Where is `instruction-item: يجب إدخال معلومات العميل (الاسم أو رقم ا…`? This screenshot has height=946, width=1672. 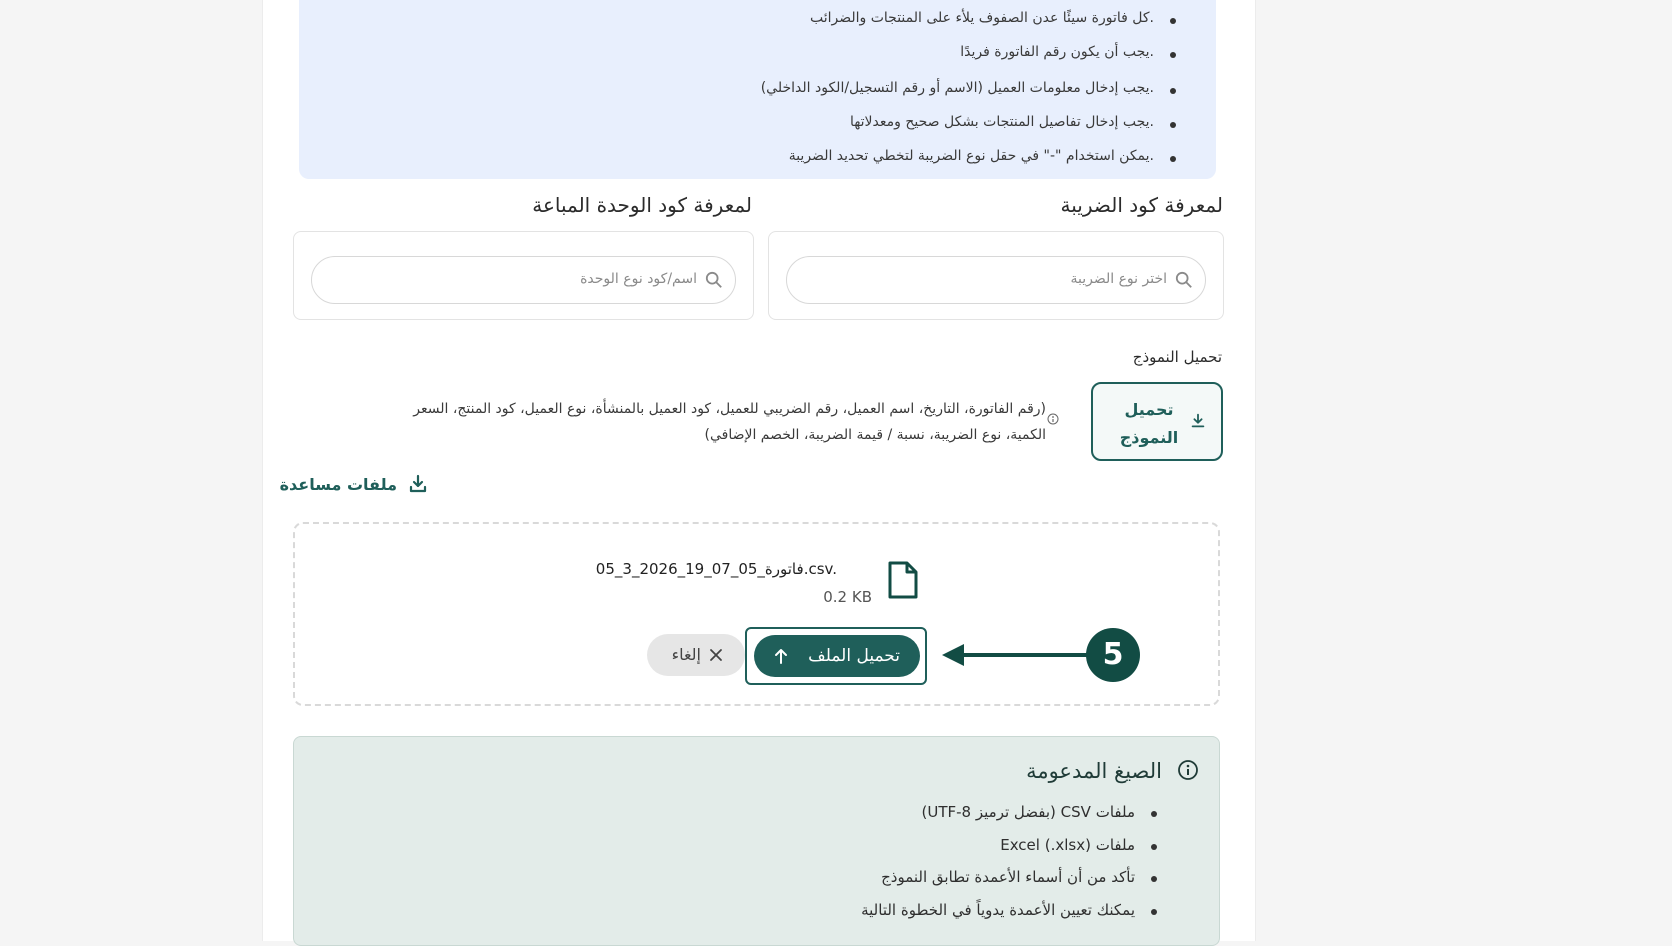 instruction-item: يجب إدخال معلومات العميل (الاسم أو رقم ا… is located at coordinates (968, 88).